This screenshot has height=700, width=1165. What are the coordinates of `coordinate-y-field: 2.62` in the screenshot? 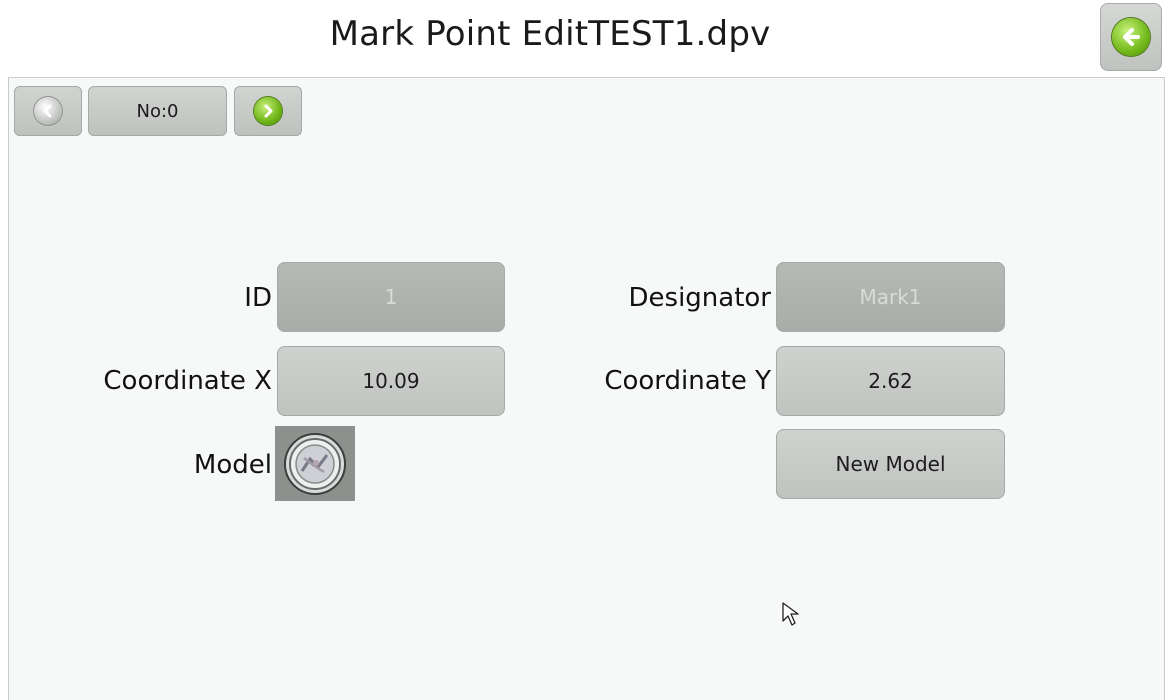 It's located at (890, 381).